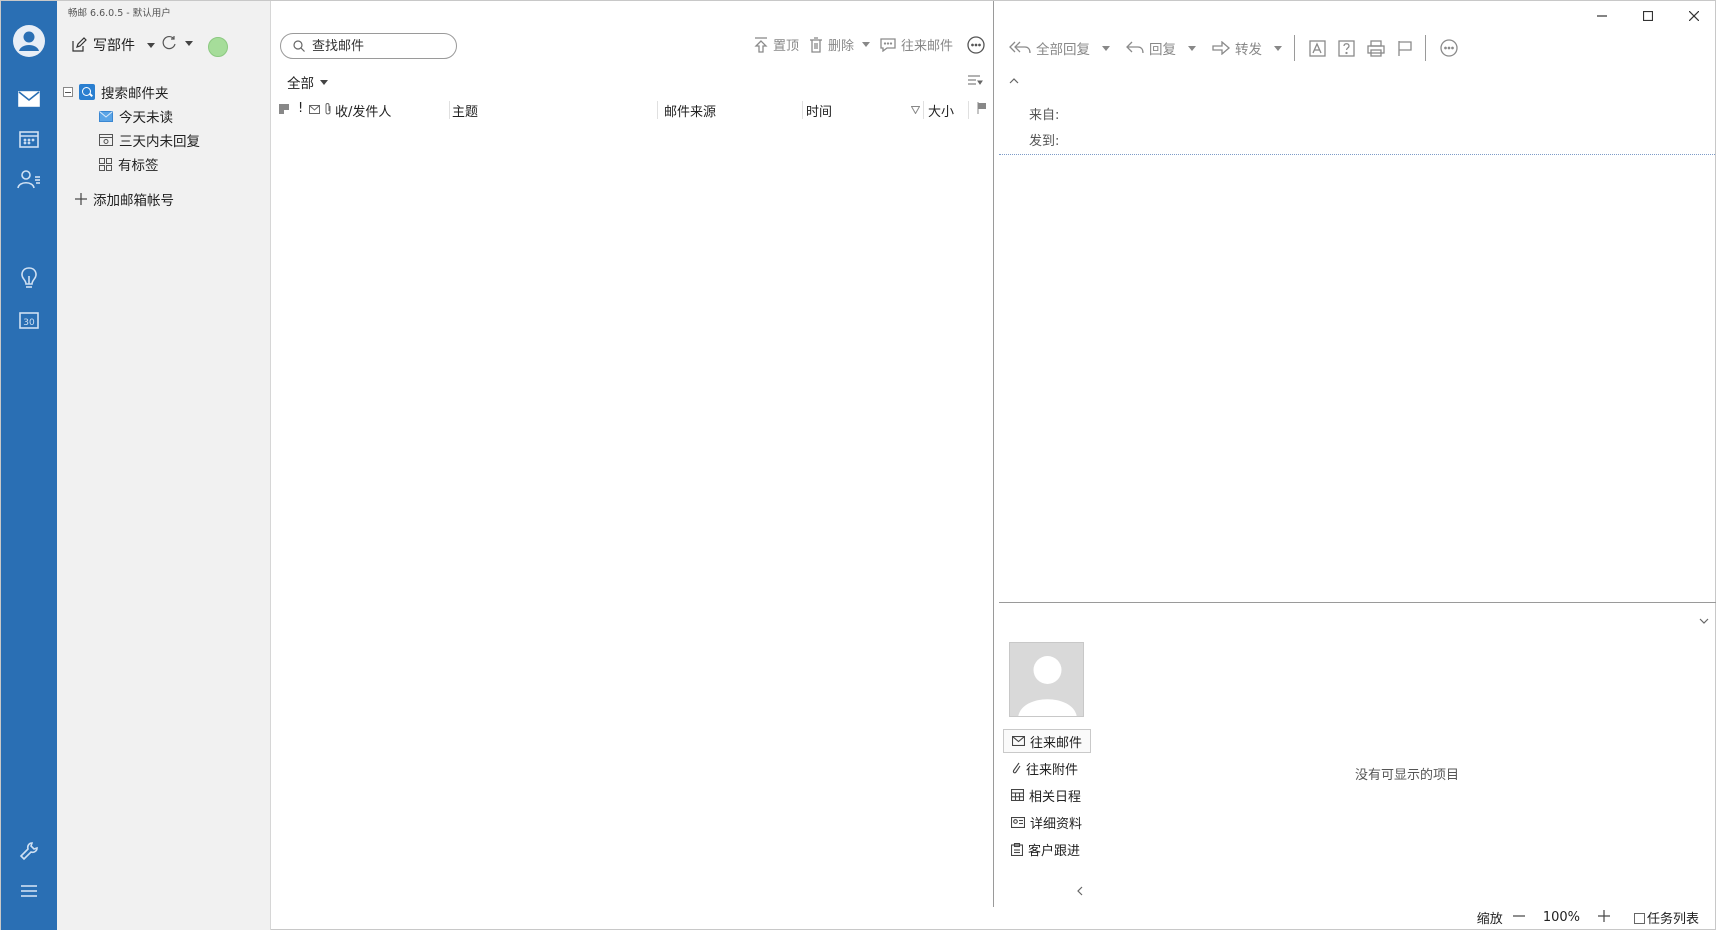 This screenshot has height=930, width=1716. What do you see at coordinates (1317, 48) in the screenshot?
I see `font-button` at bounding box center [1317, 48].